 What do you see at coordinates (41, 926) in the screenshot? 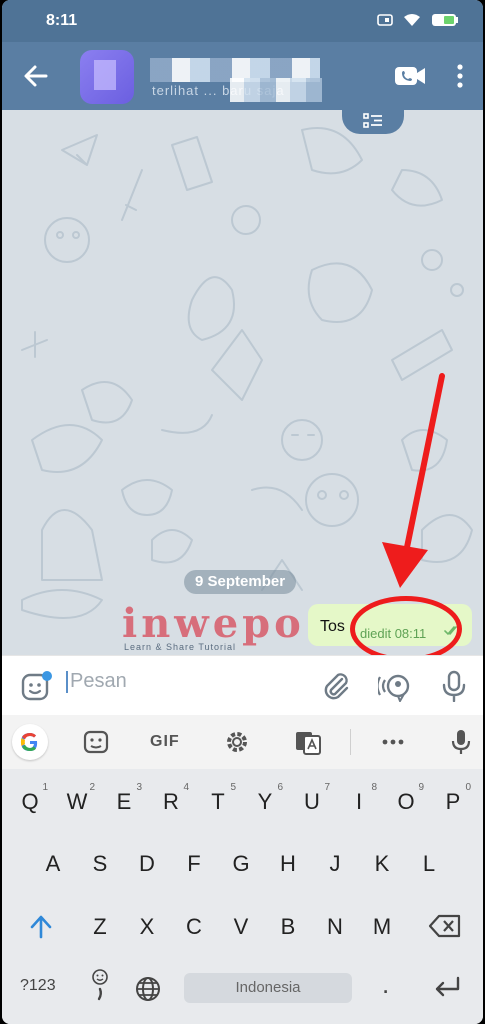
I see `shift-icon` at bounding box center [41, 926].